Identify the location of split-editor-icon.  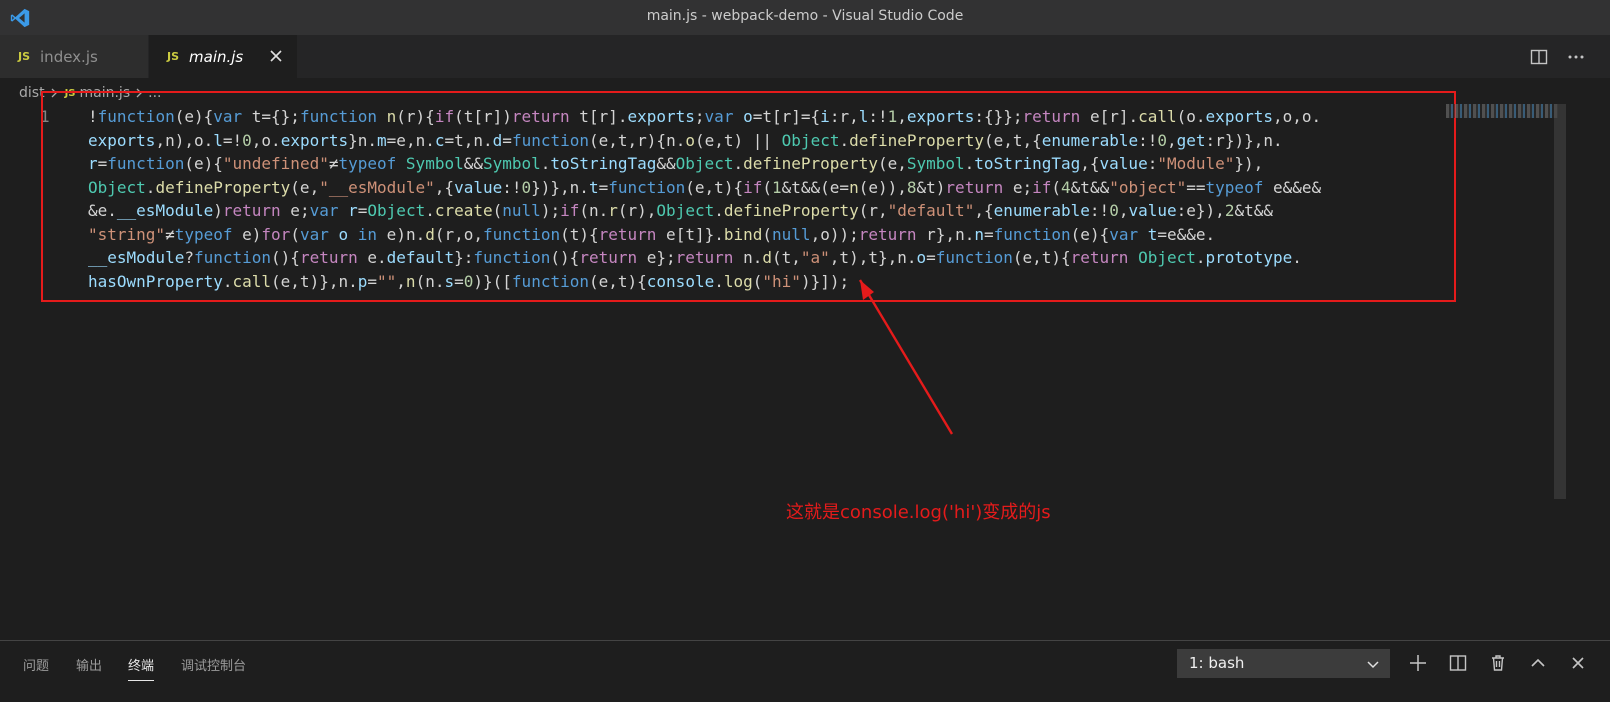
(1539, 57).